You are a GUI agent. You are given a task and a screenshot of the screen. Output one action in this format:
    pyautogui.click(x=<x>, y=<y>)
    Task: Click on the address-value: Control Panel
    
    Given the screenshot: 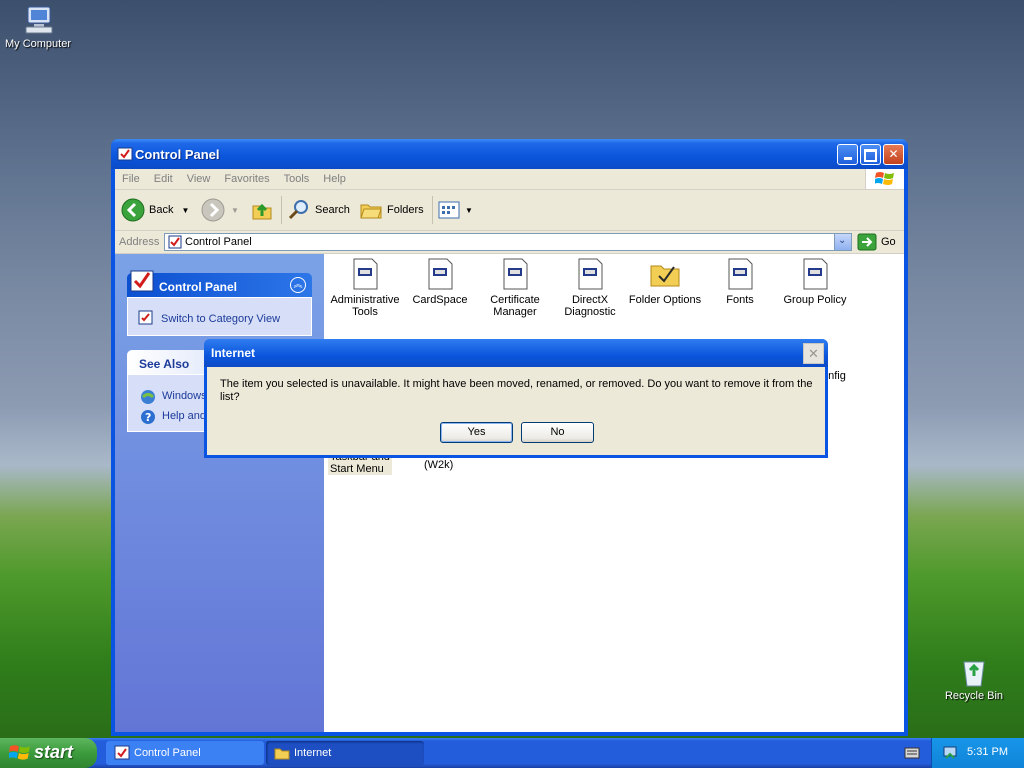 What is the action you would take?
    pyautogui.click(x=218, y=242)
    